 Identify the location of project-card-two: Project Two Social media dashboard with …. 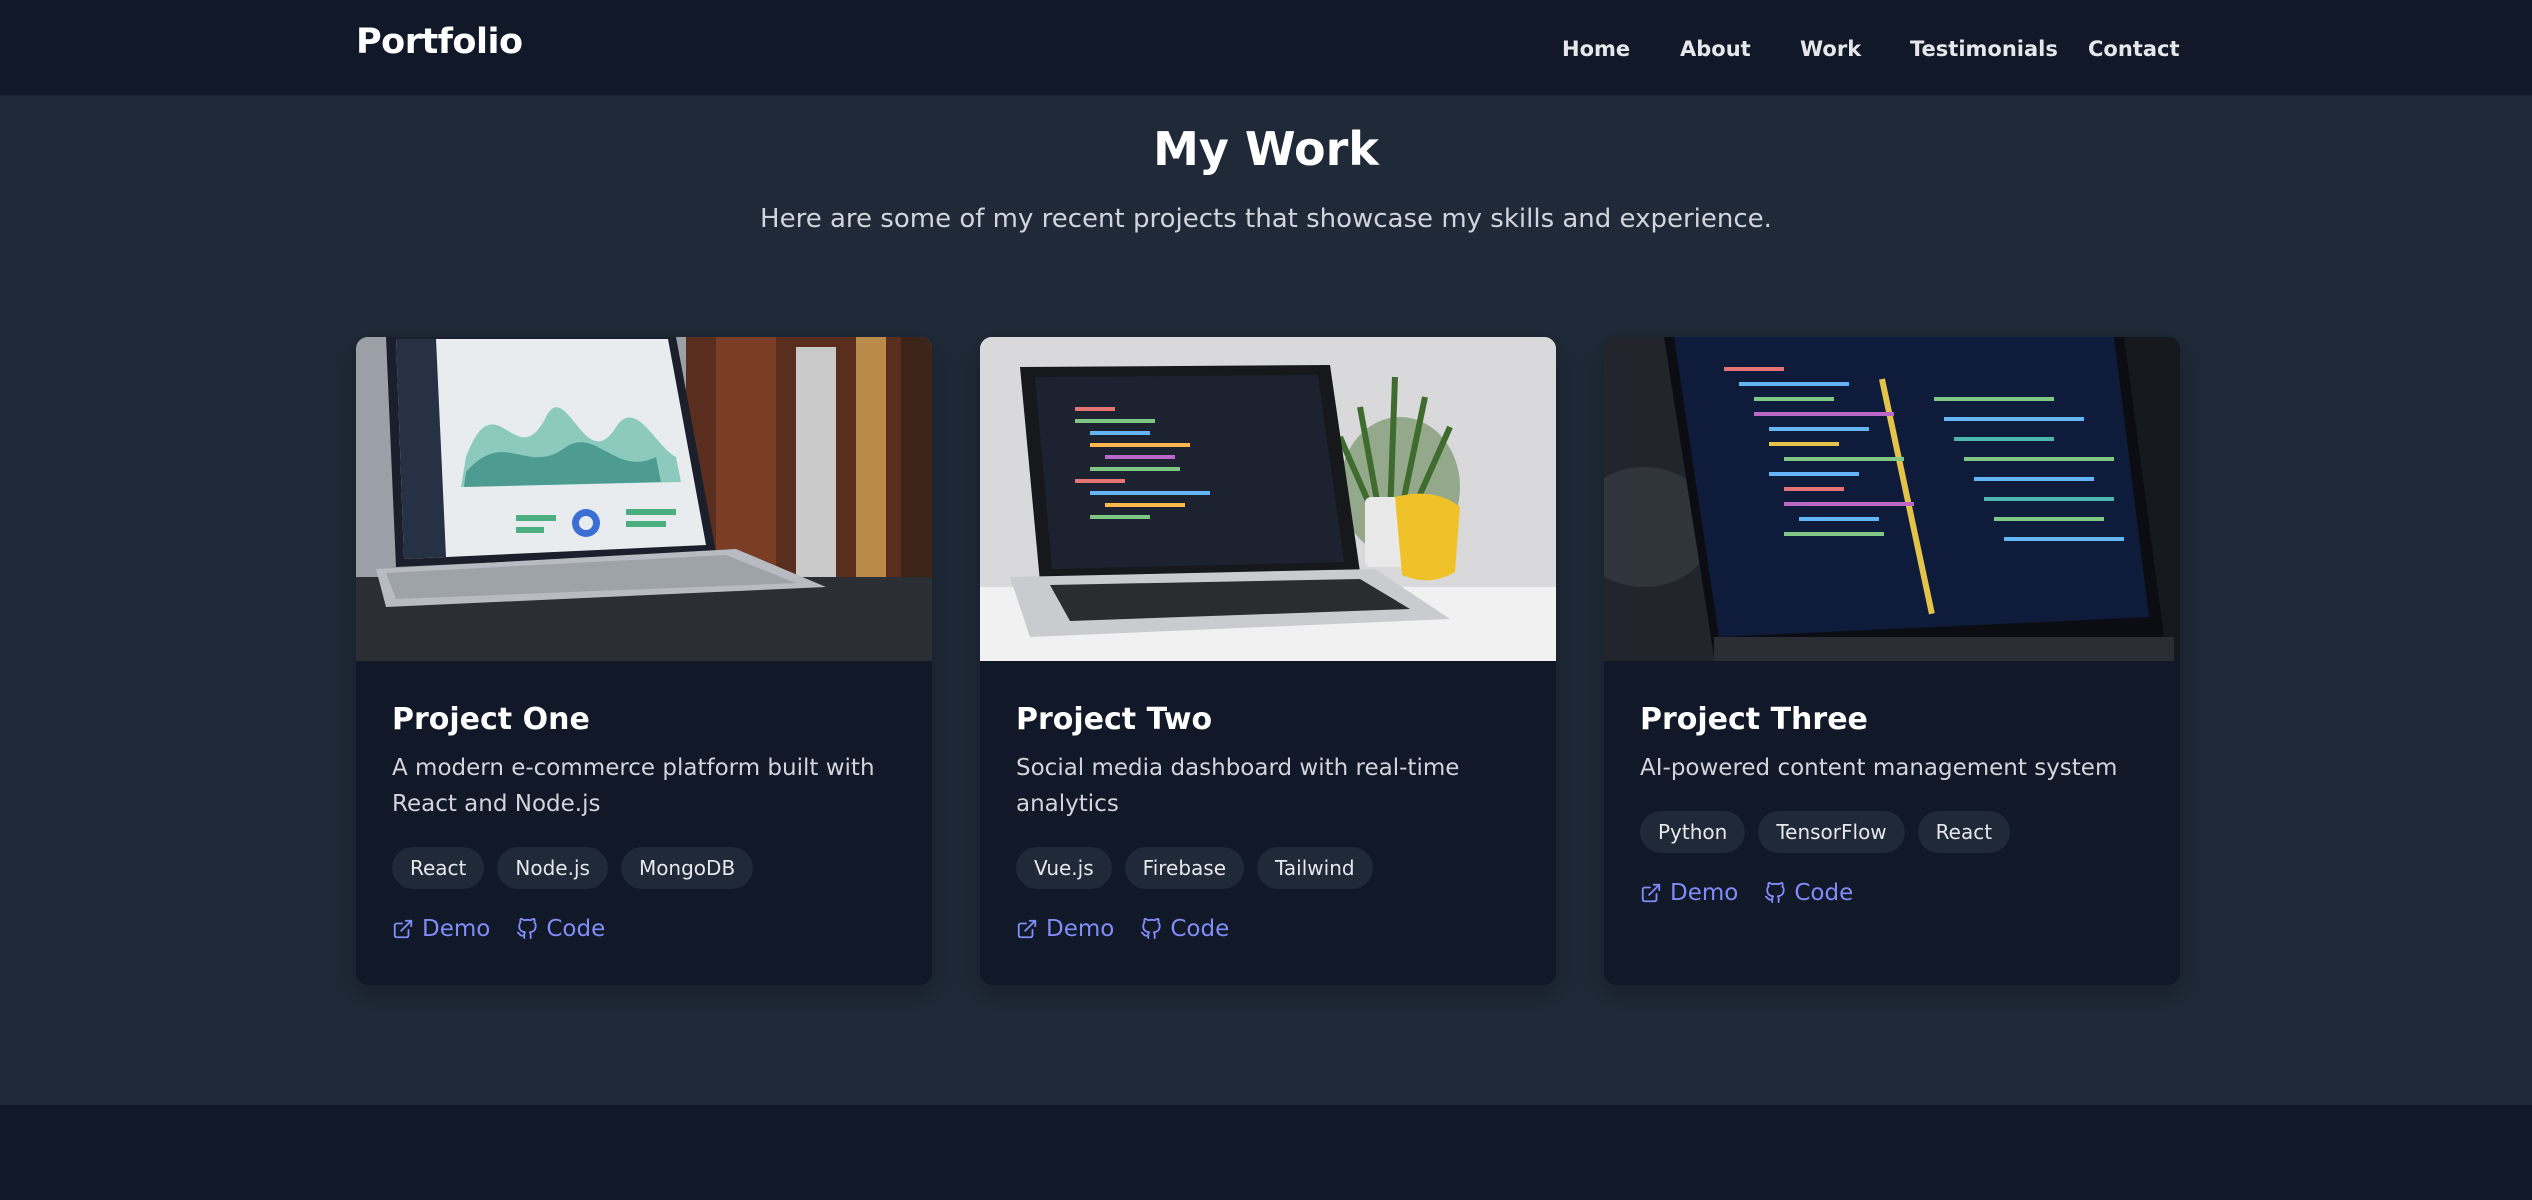
(1268, 661).